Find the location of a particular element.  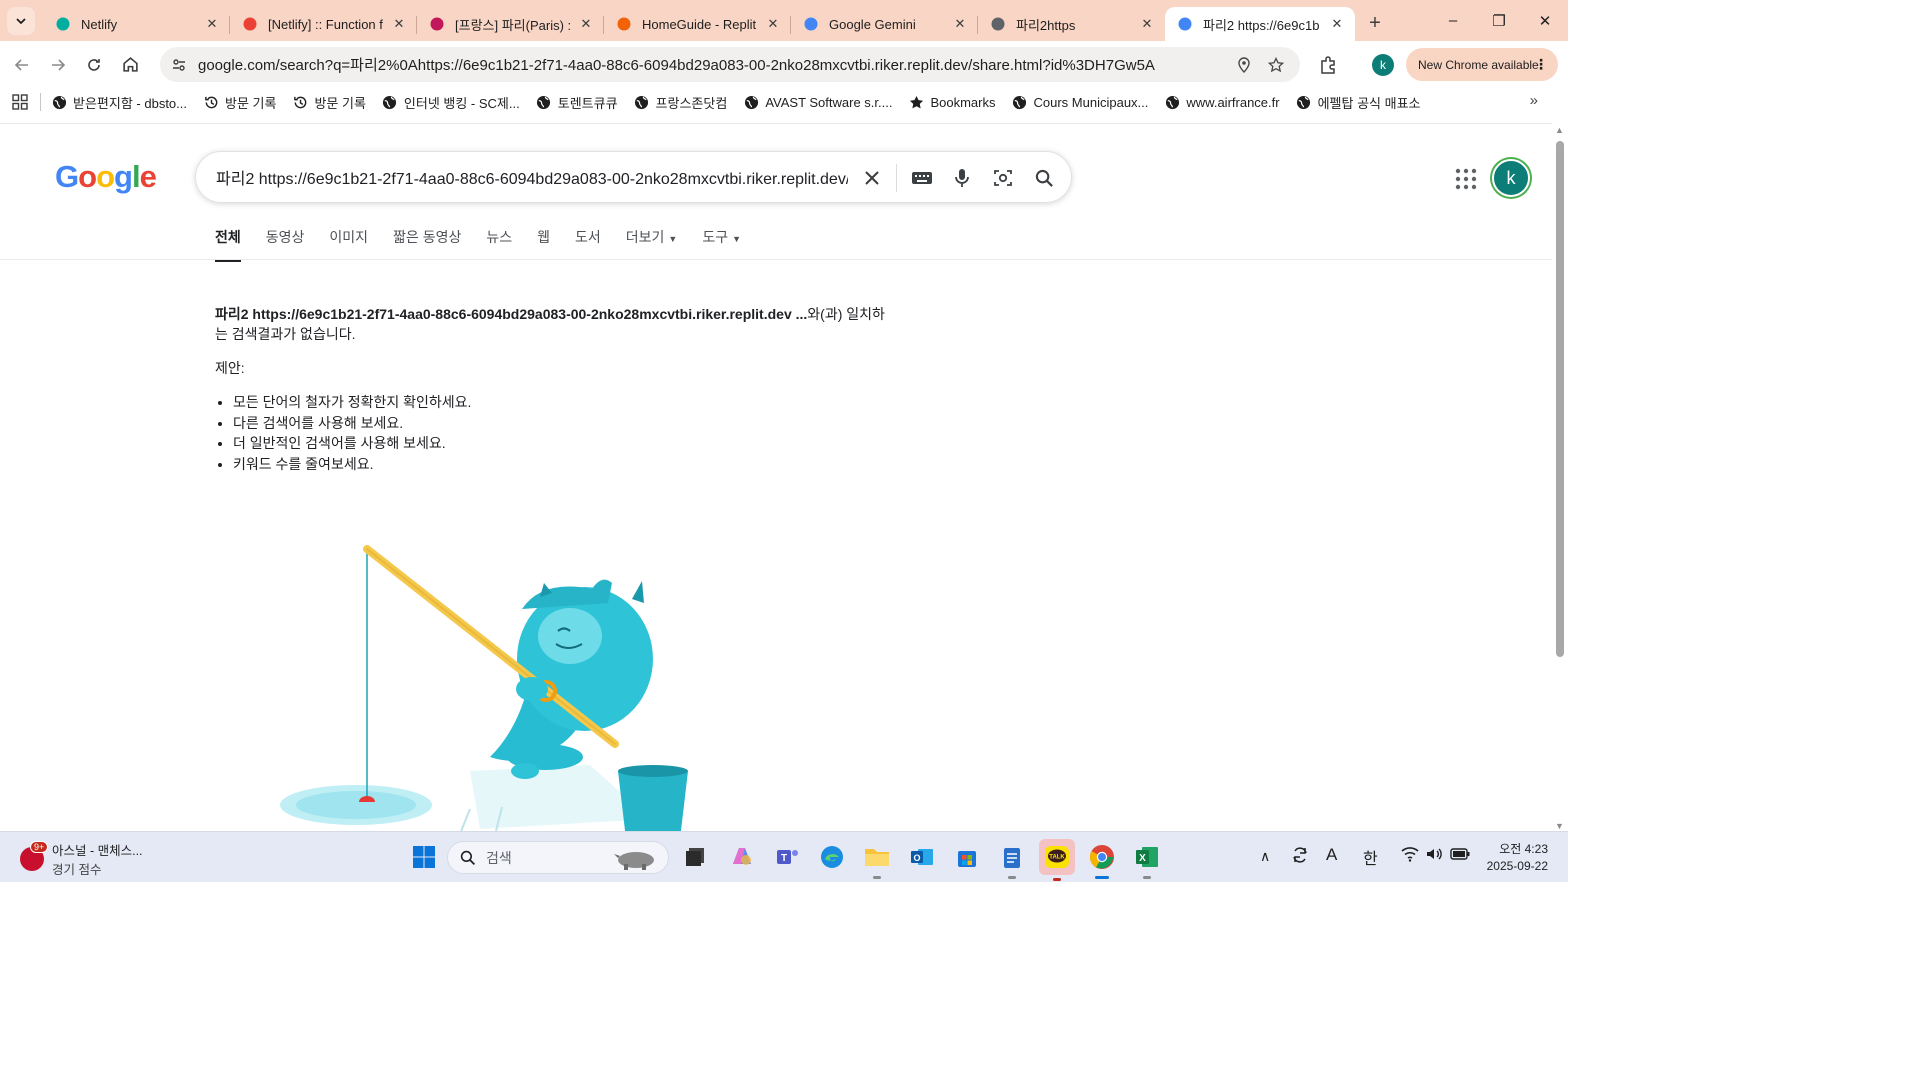

extensions-icon is located at coordinates (1328, 65).